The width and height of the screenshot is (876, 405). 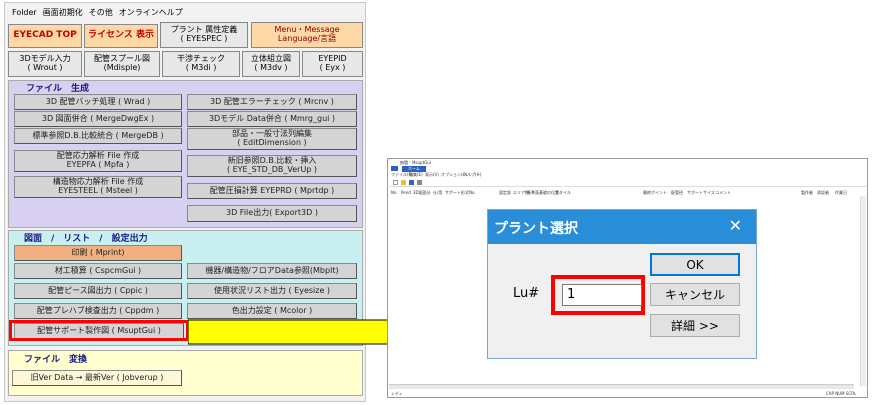 What do you see at coordinates (204, 35) in the screenshot?
I see `plant-attribute-button: プラント 属性定義 ( EYESPEC )` at bounding box center [204, 35].